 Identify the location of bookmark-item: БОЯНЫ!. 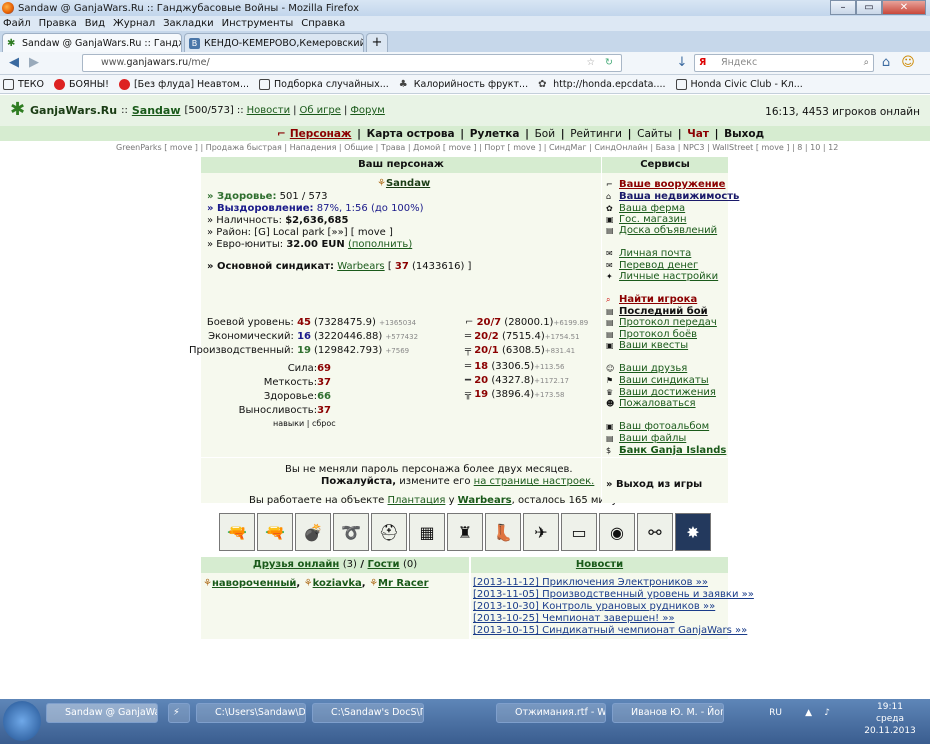
(81, 84).